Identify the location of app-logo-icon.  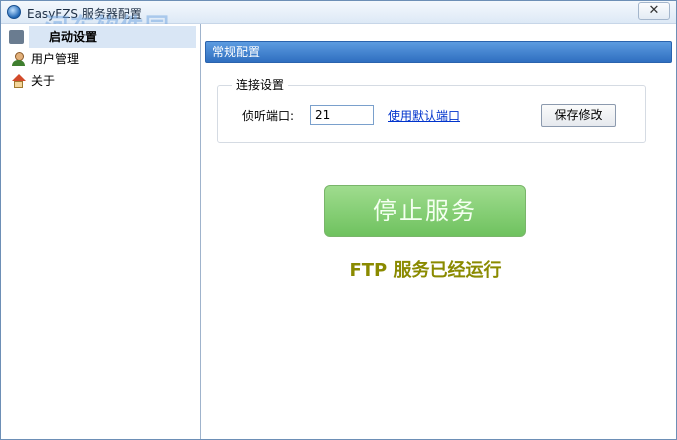
(14, 12).